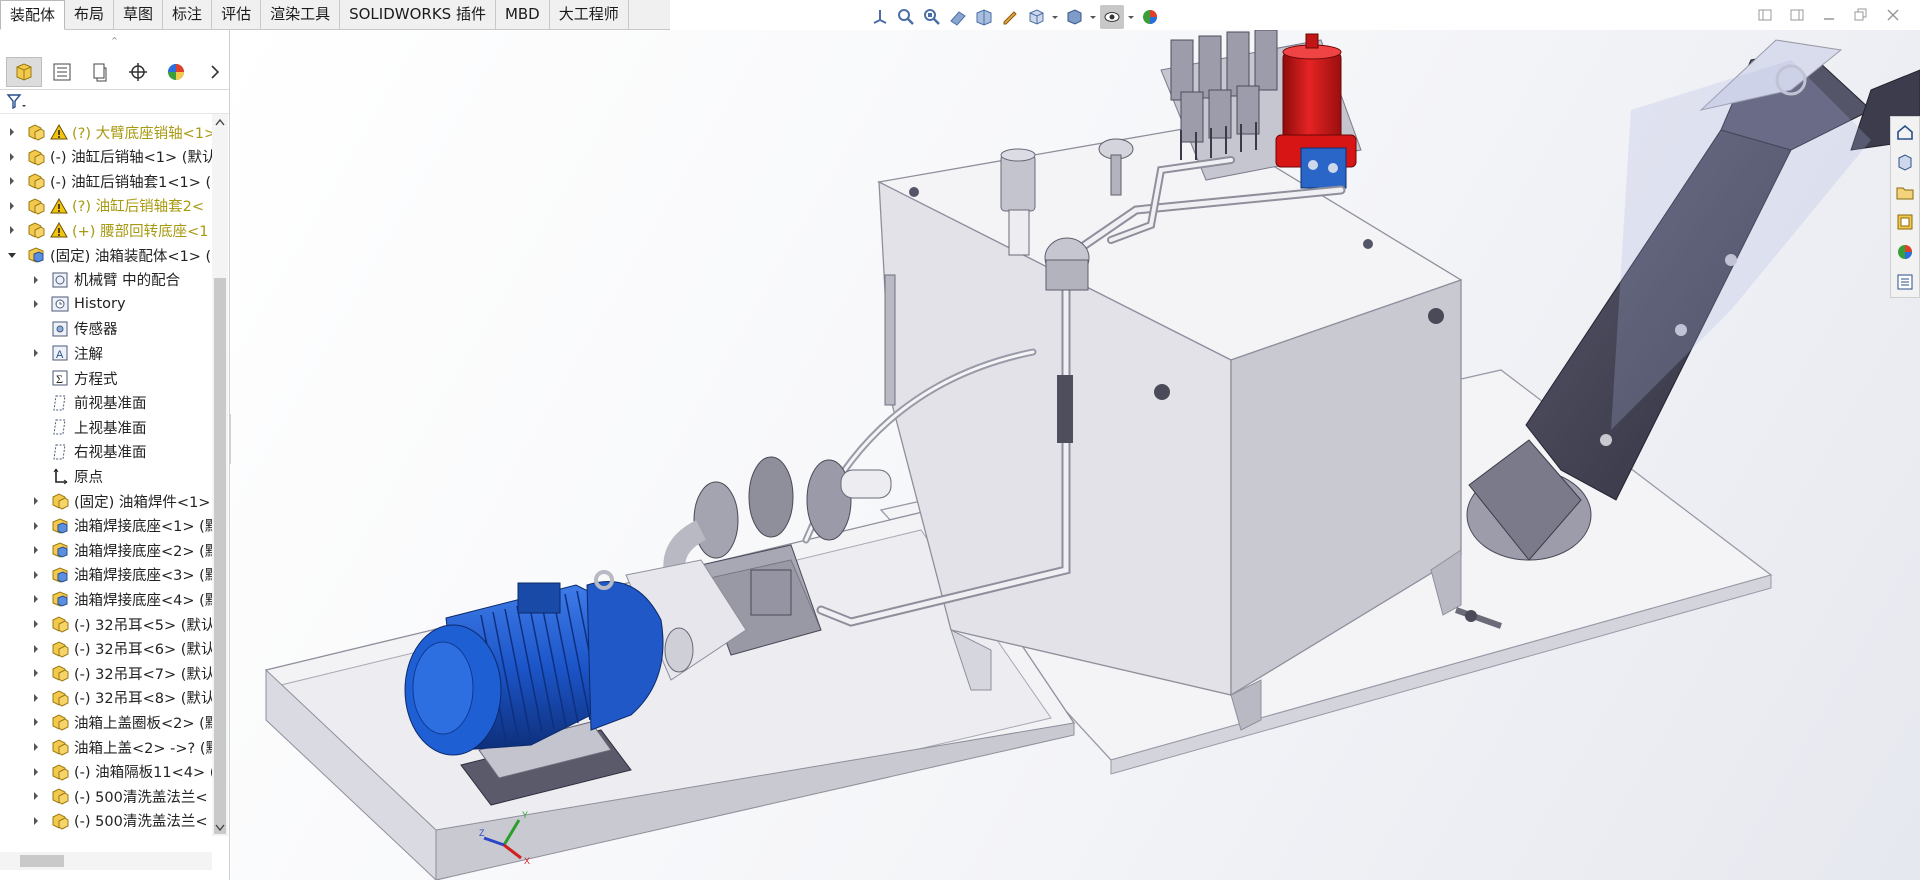 This screenshot has width=1920, height=880. Describe the element at coordinates (106, 624) in the screenshot. I see `tree-item: (-) 32吊耳<5> (默认` at that location.